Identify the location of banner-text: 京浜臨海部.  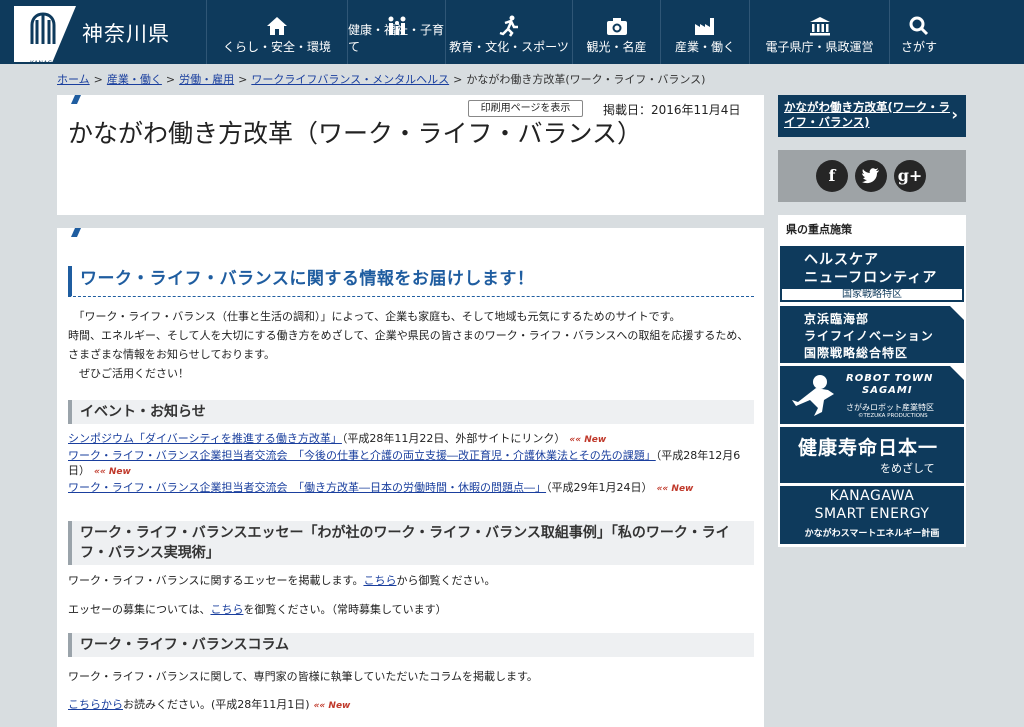
(837, 319).